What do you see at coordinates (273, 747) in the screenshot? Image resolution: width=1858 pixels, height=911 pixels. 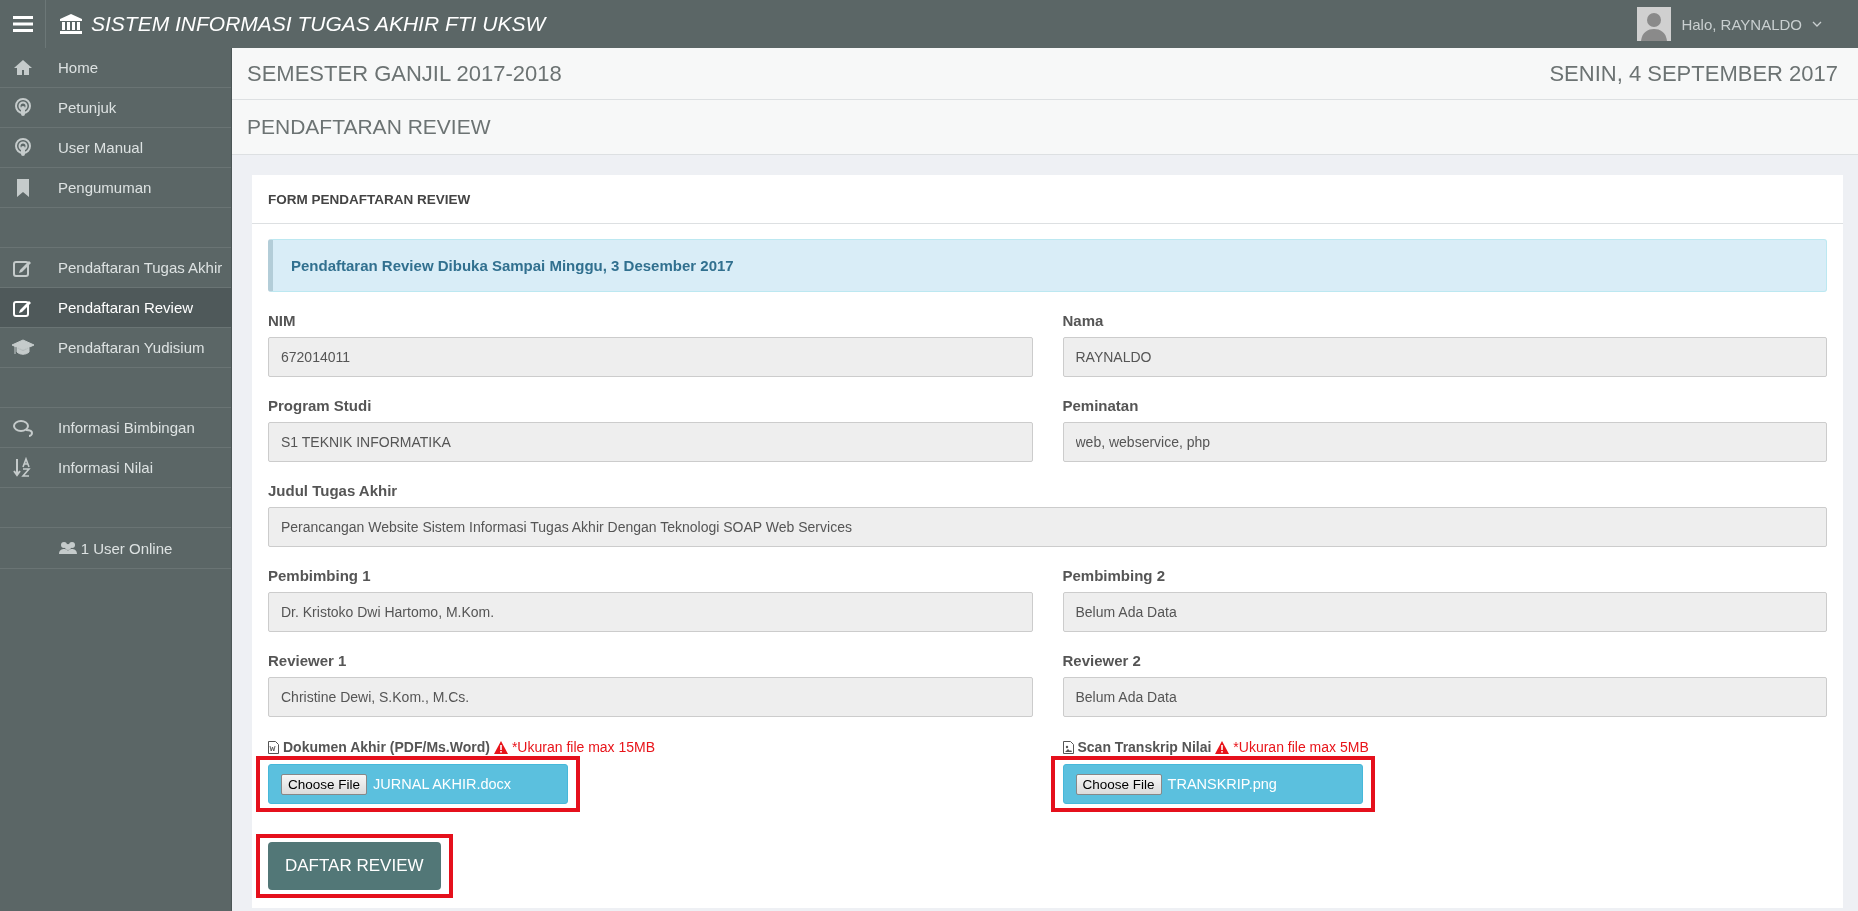 I see `word-file-icon` at bounding box center [273, 747].